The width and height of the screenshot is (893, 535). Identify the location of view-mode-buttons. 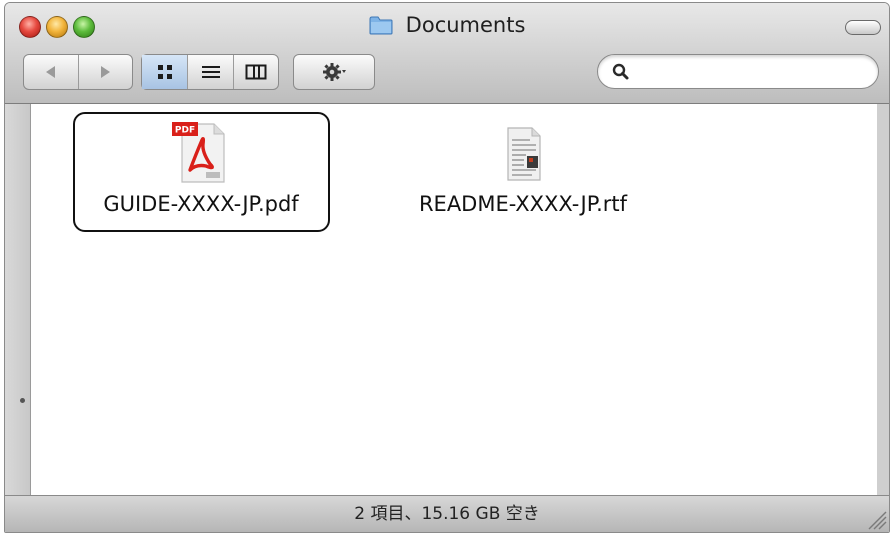
(210, 72).